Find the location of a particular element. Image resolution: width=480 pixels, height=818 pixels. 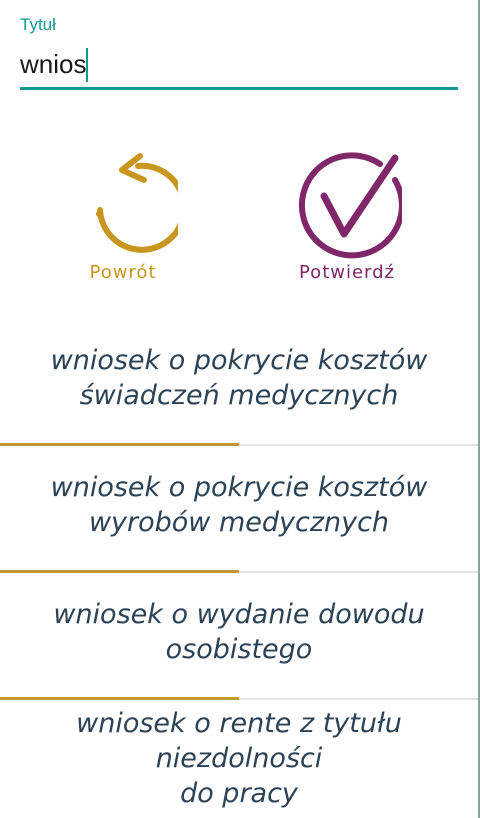

confirm-button: Potwierdź is located at coordinates (347, 216).